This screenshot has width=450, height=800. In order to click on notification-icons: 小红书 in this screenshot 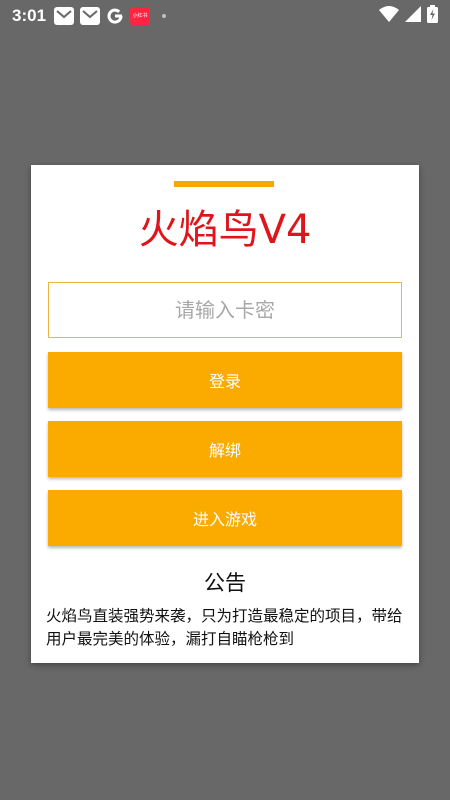, I will do `click(110, 16)`.